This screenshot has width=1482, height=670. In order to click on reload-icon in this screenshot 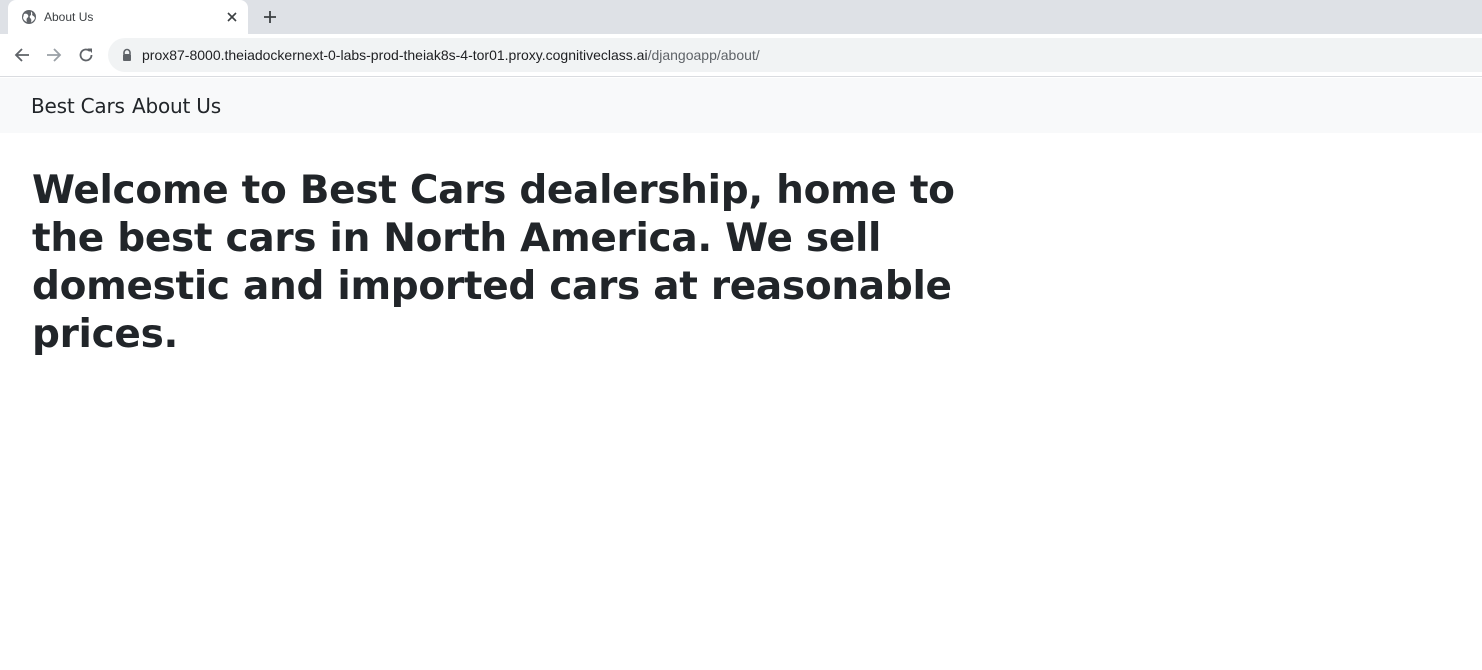, I will do `click(86, 55)`.